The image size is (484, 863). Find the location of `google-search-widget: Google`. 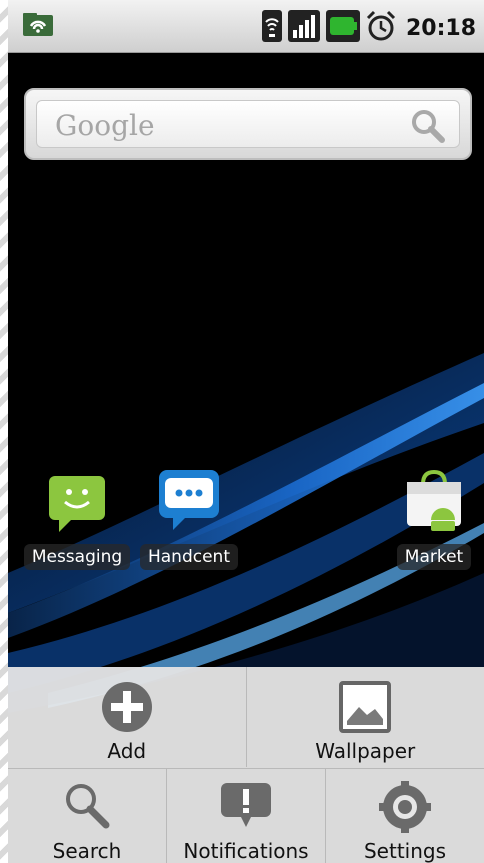

google-search-widget: Google is located at coordinates (248, 124).